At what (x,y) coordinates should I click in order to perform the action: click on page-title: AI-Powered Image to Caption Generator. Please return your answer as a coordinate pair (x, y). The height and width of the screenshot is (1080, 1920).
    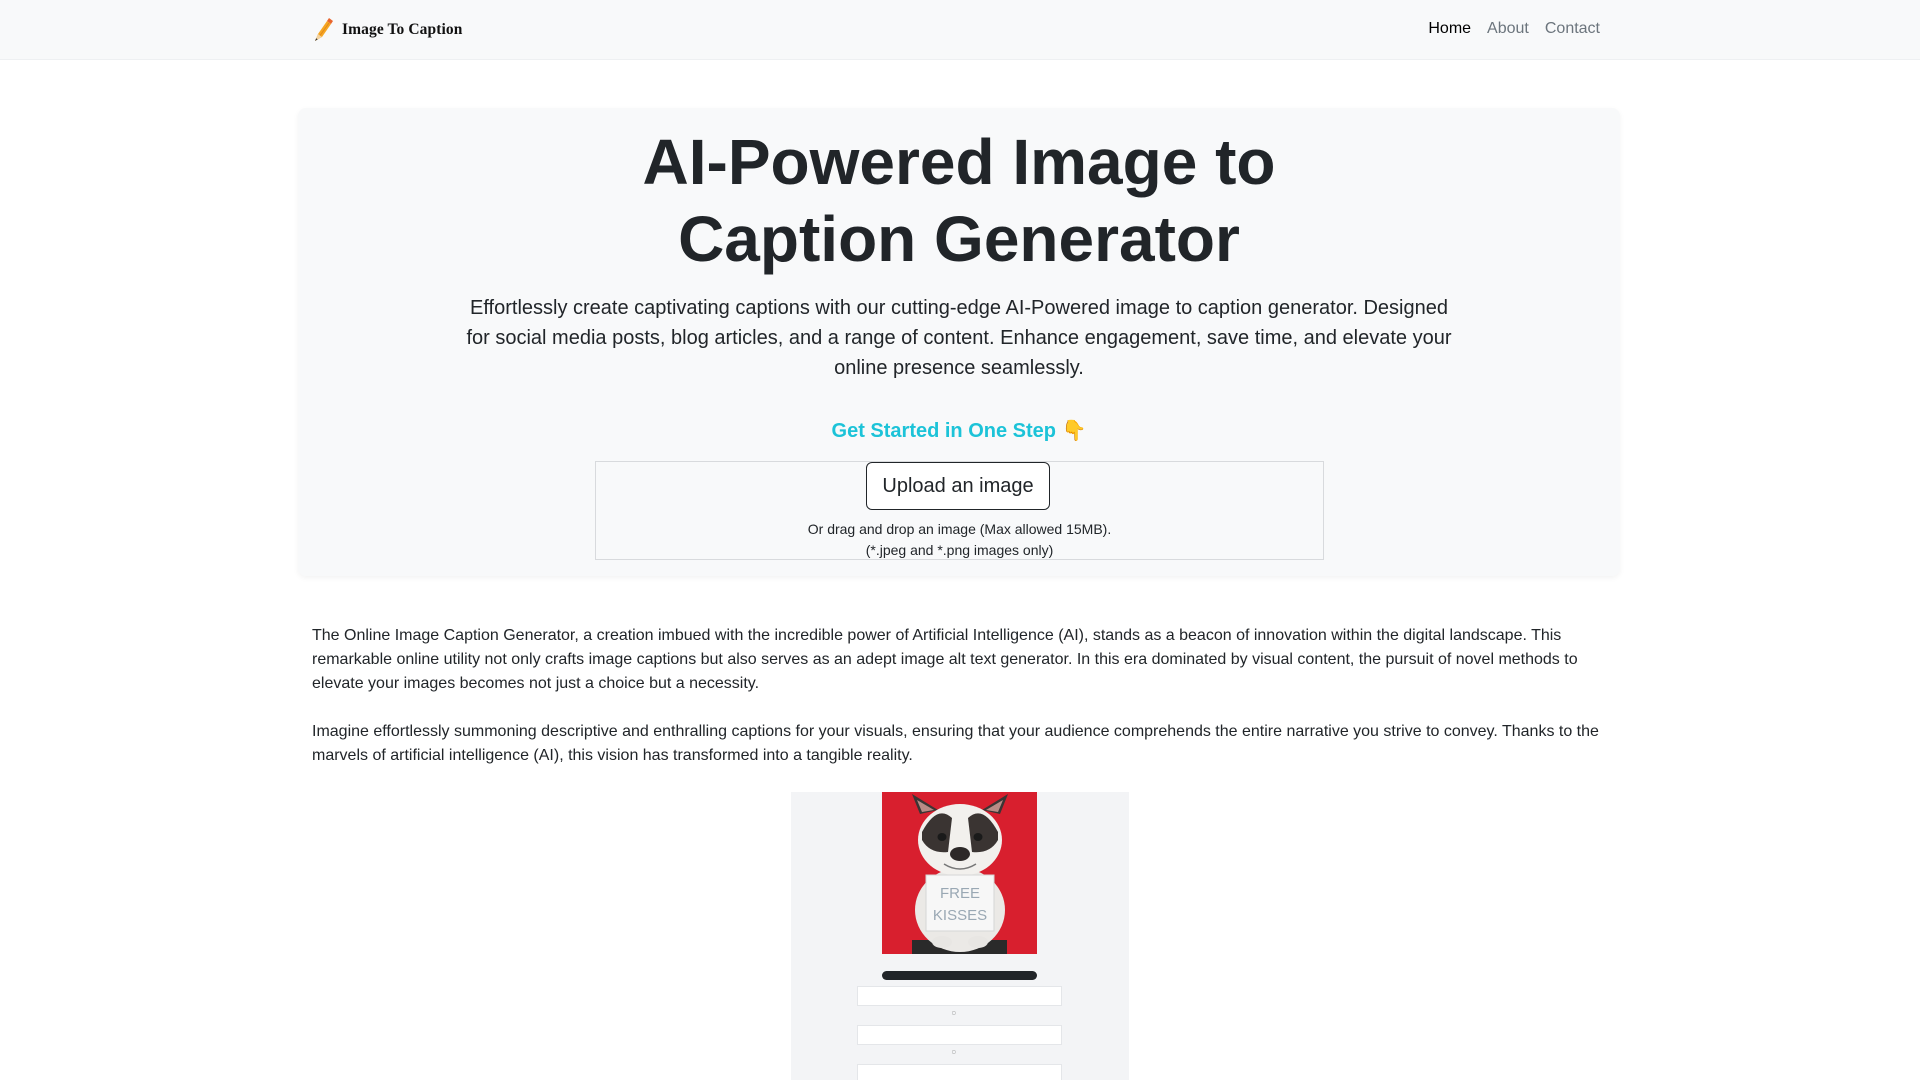
    Looking at the image, I should click on (959, 201).